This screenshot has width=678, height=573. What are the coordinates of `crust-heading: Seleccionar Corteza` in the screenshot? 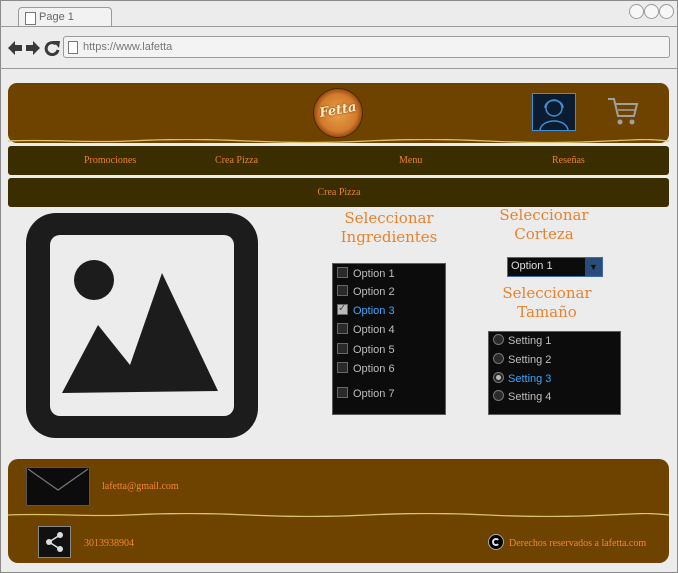 It's located at (544, 225).